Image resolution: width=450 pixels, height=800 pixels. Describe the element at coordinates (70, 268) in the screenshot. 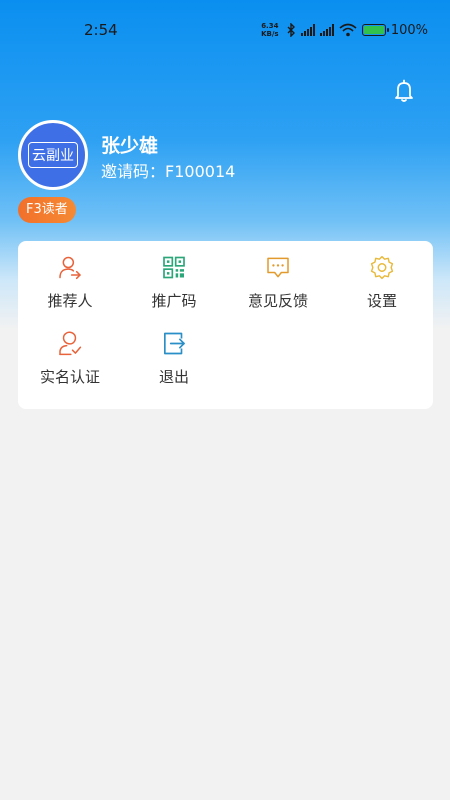

I see `user-arrow-icon` at that location.